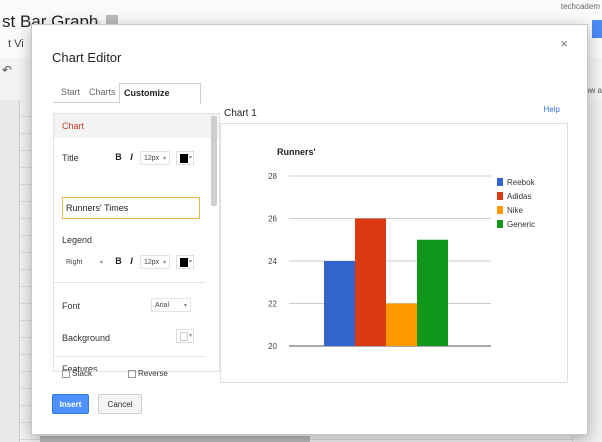 The height and width of the screenshot is (442, 602). What do you see at coordinates (153, 373) in the screenshot?
I see `reverse-label: Reverse` at bounding box center [153, 373].